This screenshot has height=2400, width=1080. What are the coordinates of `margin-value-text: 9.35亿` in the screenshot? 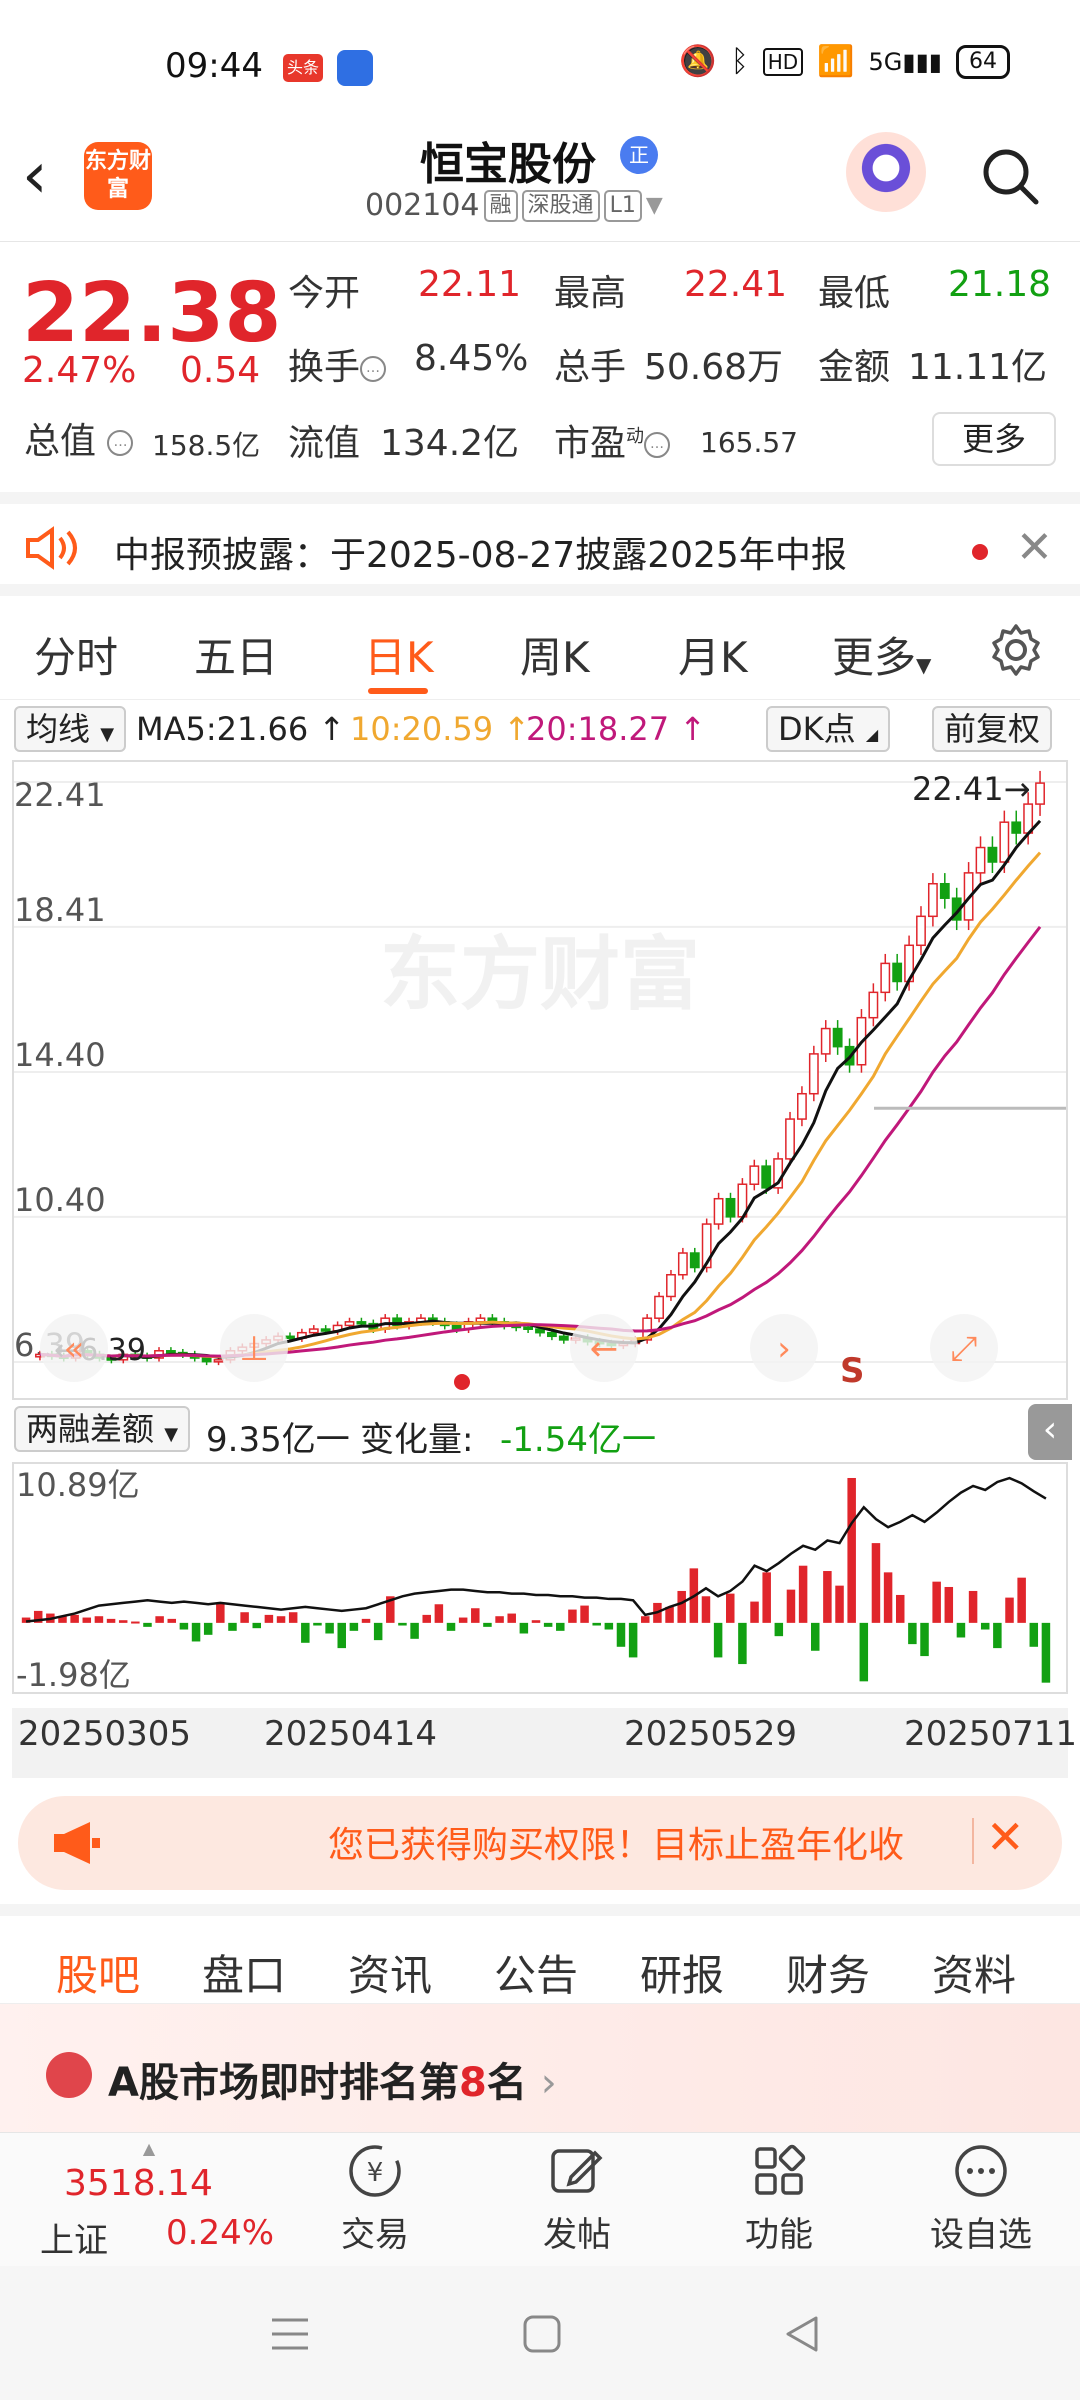 It's located at (261, 1440).